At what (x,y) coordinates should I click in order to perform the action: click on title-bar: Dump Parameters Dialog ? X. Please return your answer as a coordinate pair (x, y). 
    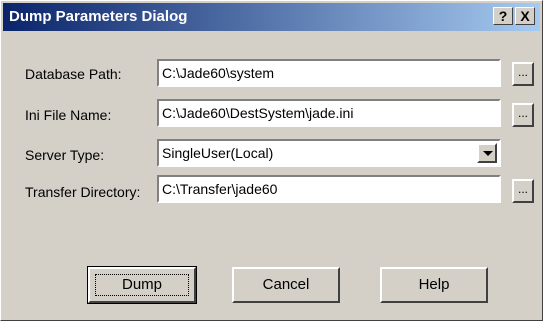
    Looking at the image, I should click on (271, 17).